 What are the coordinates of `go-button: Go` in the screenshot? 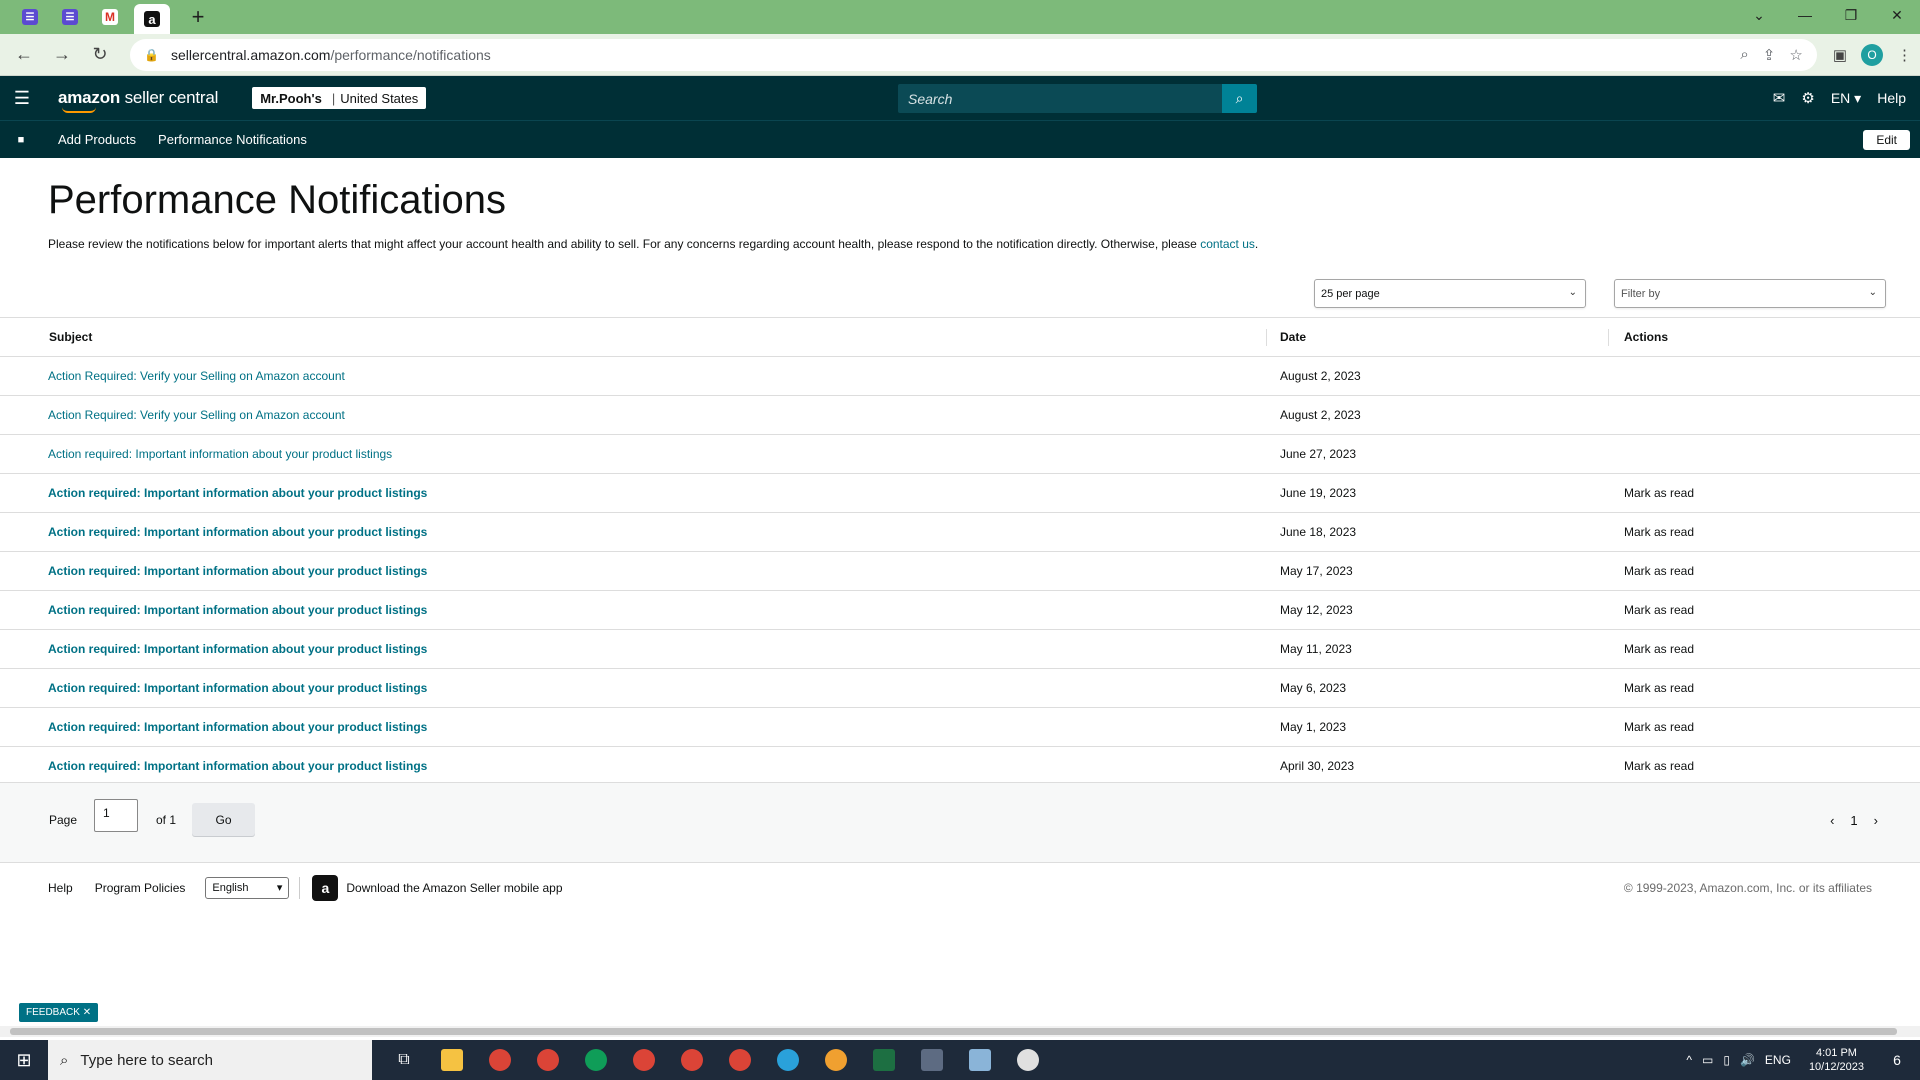 It's located at (223, 819).